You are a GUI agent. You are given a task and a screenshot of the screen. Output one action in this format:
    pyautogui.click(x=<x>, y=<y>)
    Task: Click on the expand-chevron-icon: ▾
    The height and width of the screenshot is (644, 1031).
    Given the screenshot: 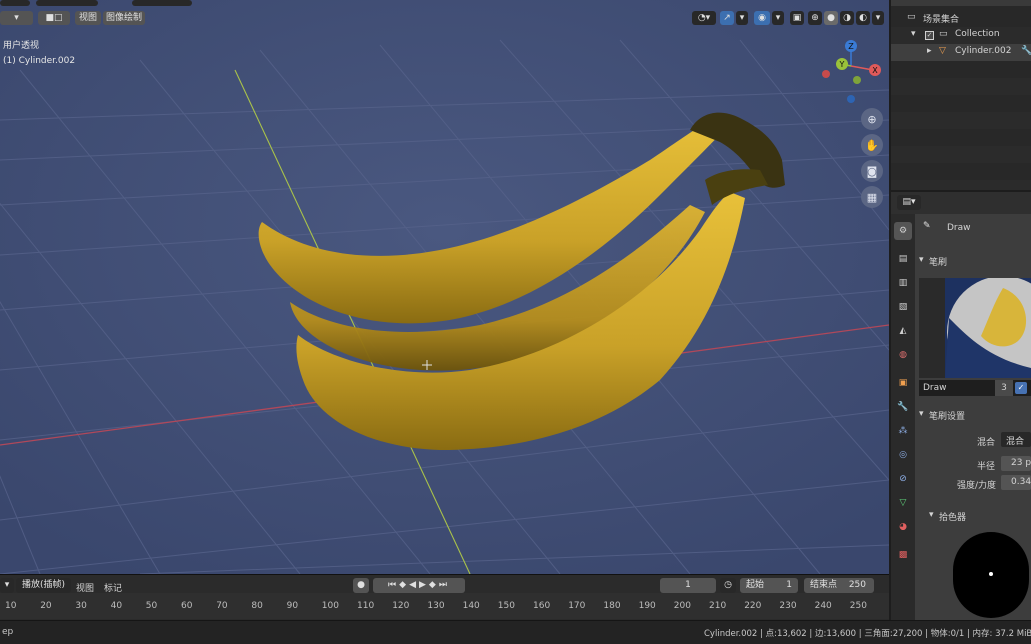 What is the action you would take?
    pyautogui.click(x=913, y=34)
    